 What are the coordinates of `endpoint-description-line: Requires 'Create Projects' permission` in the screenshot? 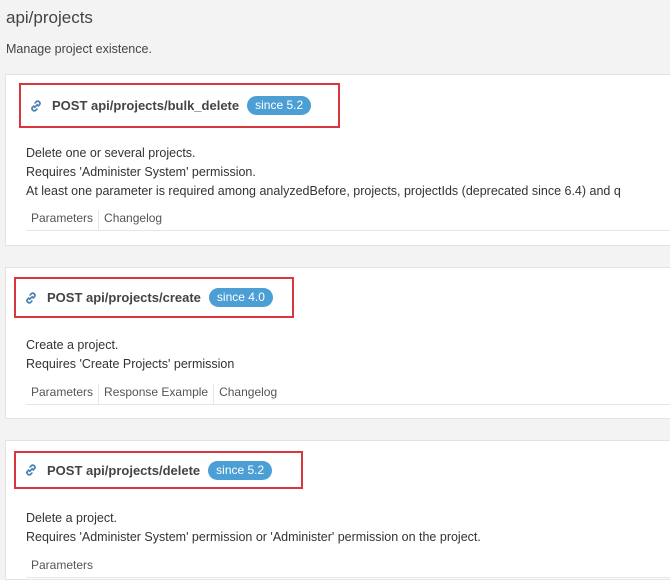 It's located at (130, 364).